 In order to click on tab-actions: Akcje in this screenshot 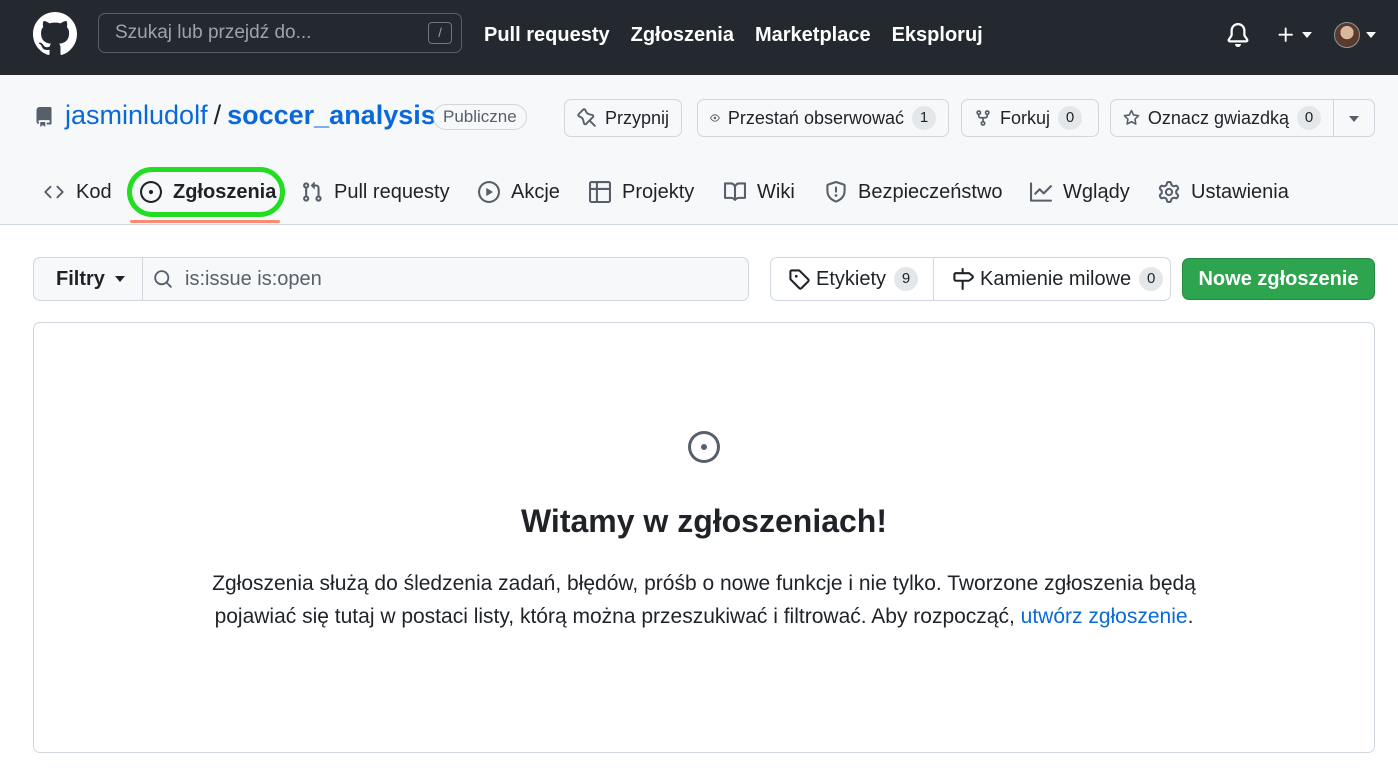, I will do `click(519, 192)`.